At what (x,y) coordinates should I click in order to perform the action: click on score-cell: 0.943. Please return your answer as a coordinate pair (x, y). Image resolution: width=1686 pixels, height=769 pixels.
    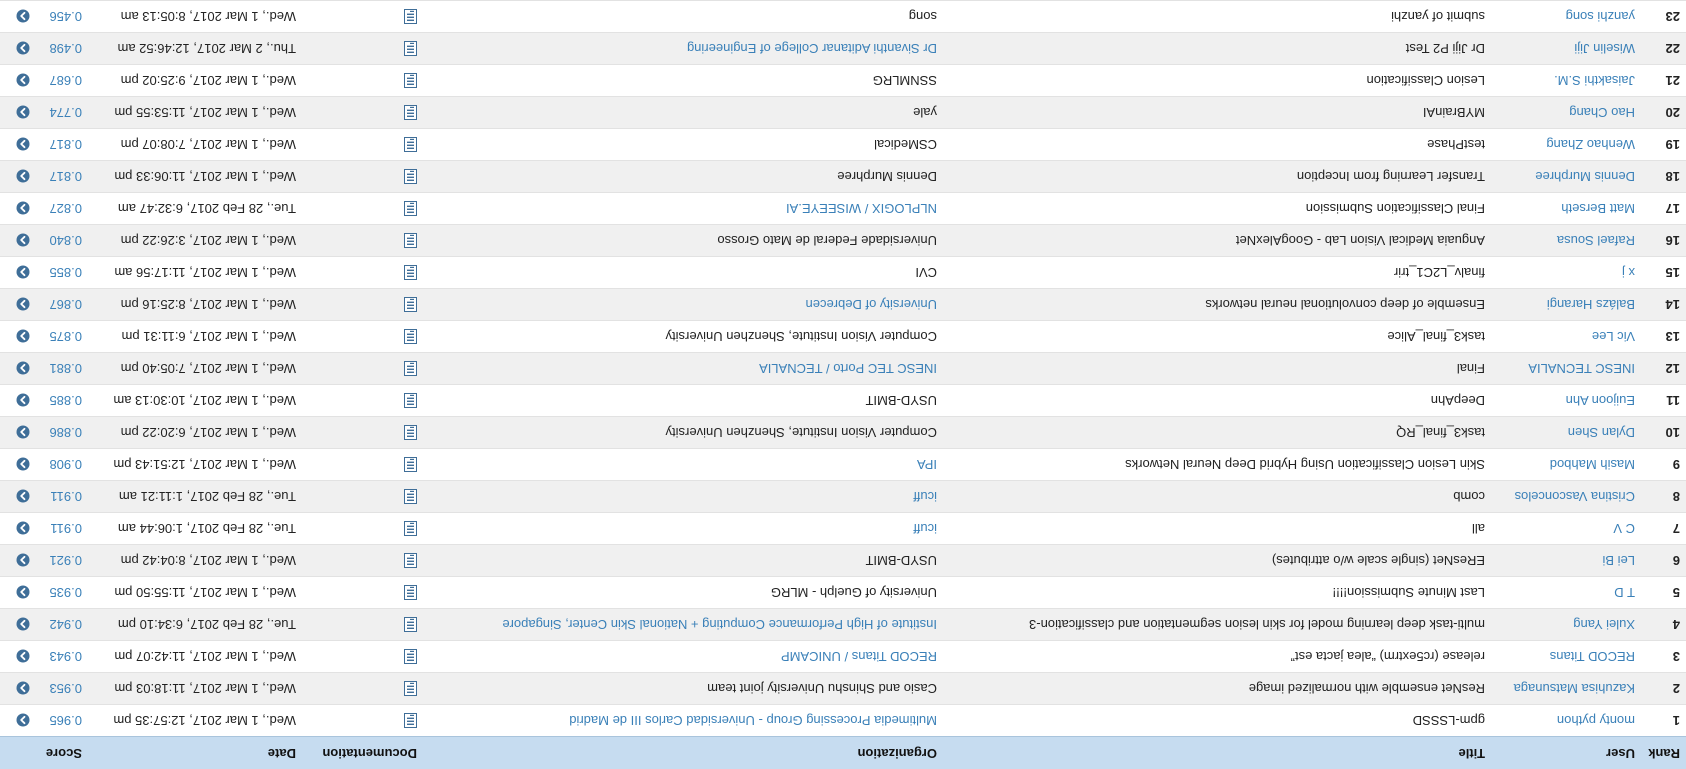
    Looking at the image, I should click on (62, 657).